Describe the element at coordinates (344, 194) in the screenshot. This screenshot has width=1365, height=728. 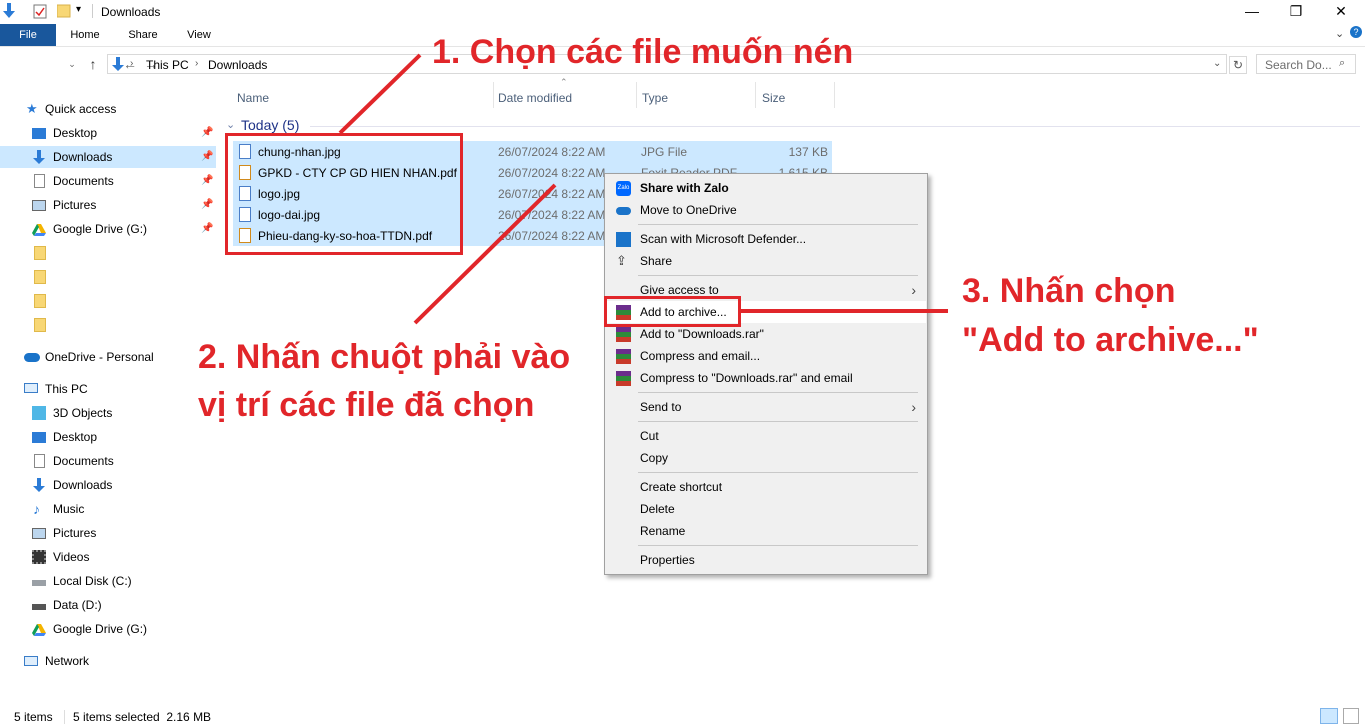
I see `selection-highlight-box` at that location.